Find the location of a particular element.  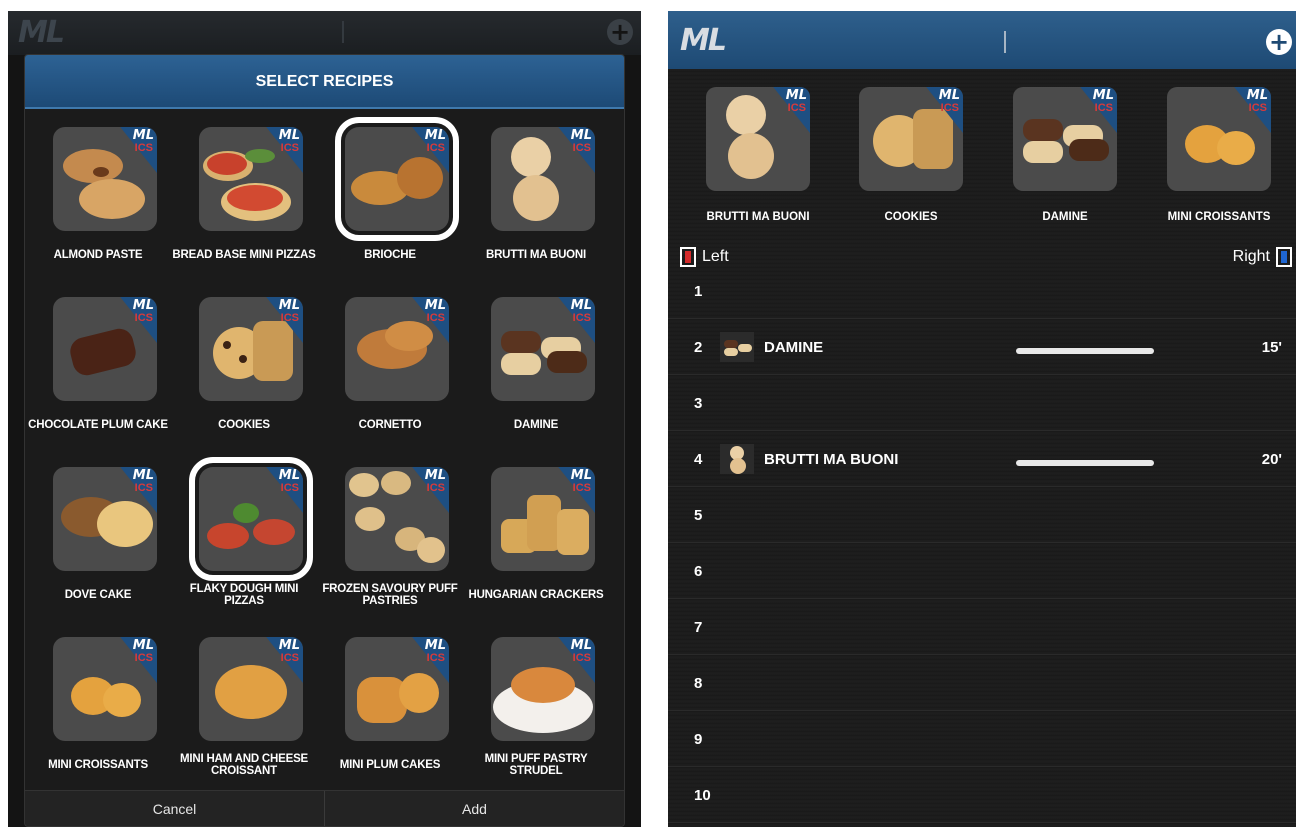

cancel-button: Cancel is located at coordinates (174, 808).